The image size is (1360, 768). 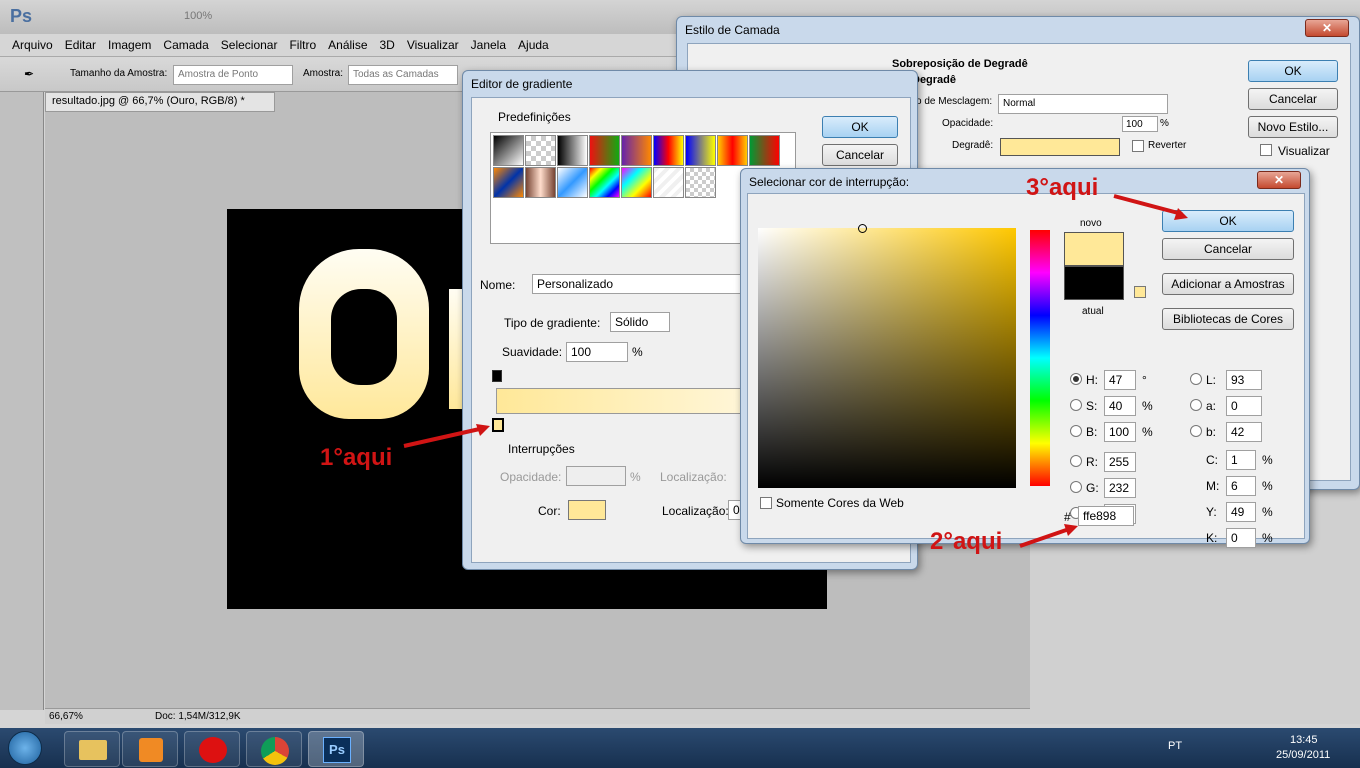 I want to click on taskbar-explorer, so click(x=92, y=749).